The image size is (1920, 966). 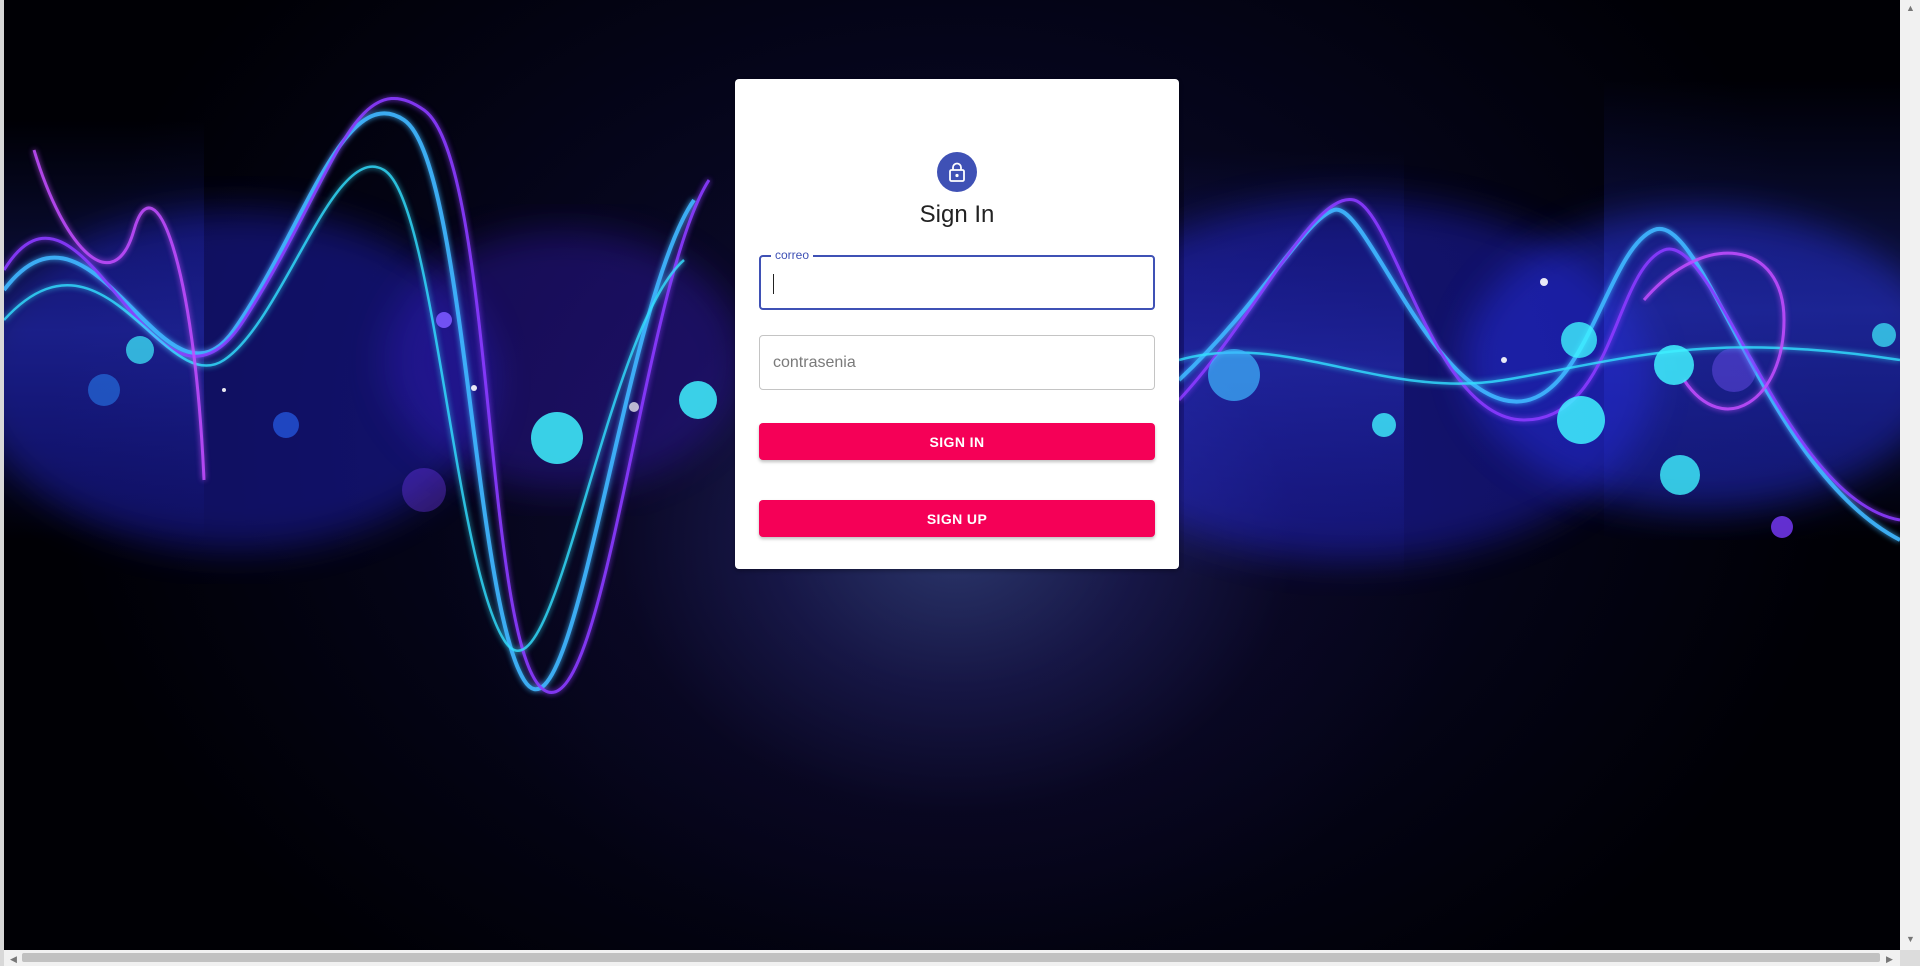 I want to click on sign-up-button: SIGN UP, so click(x=957, y=518).